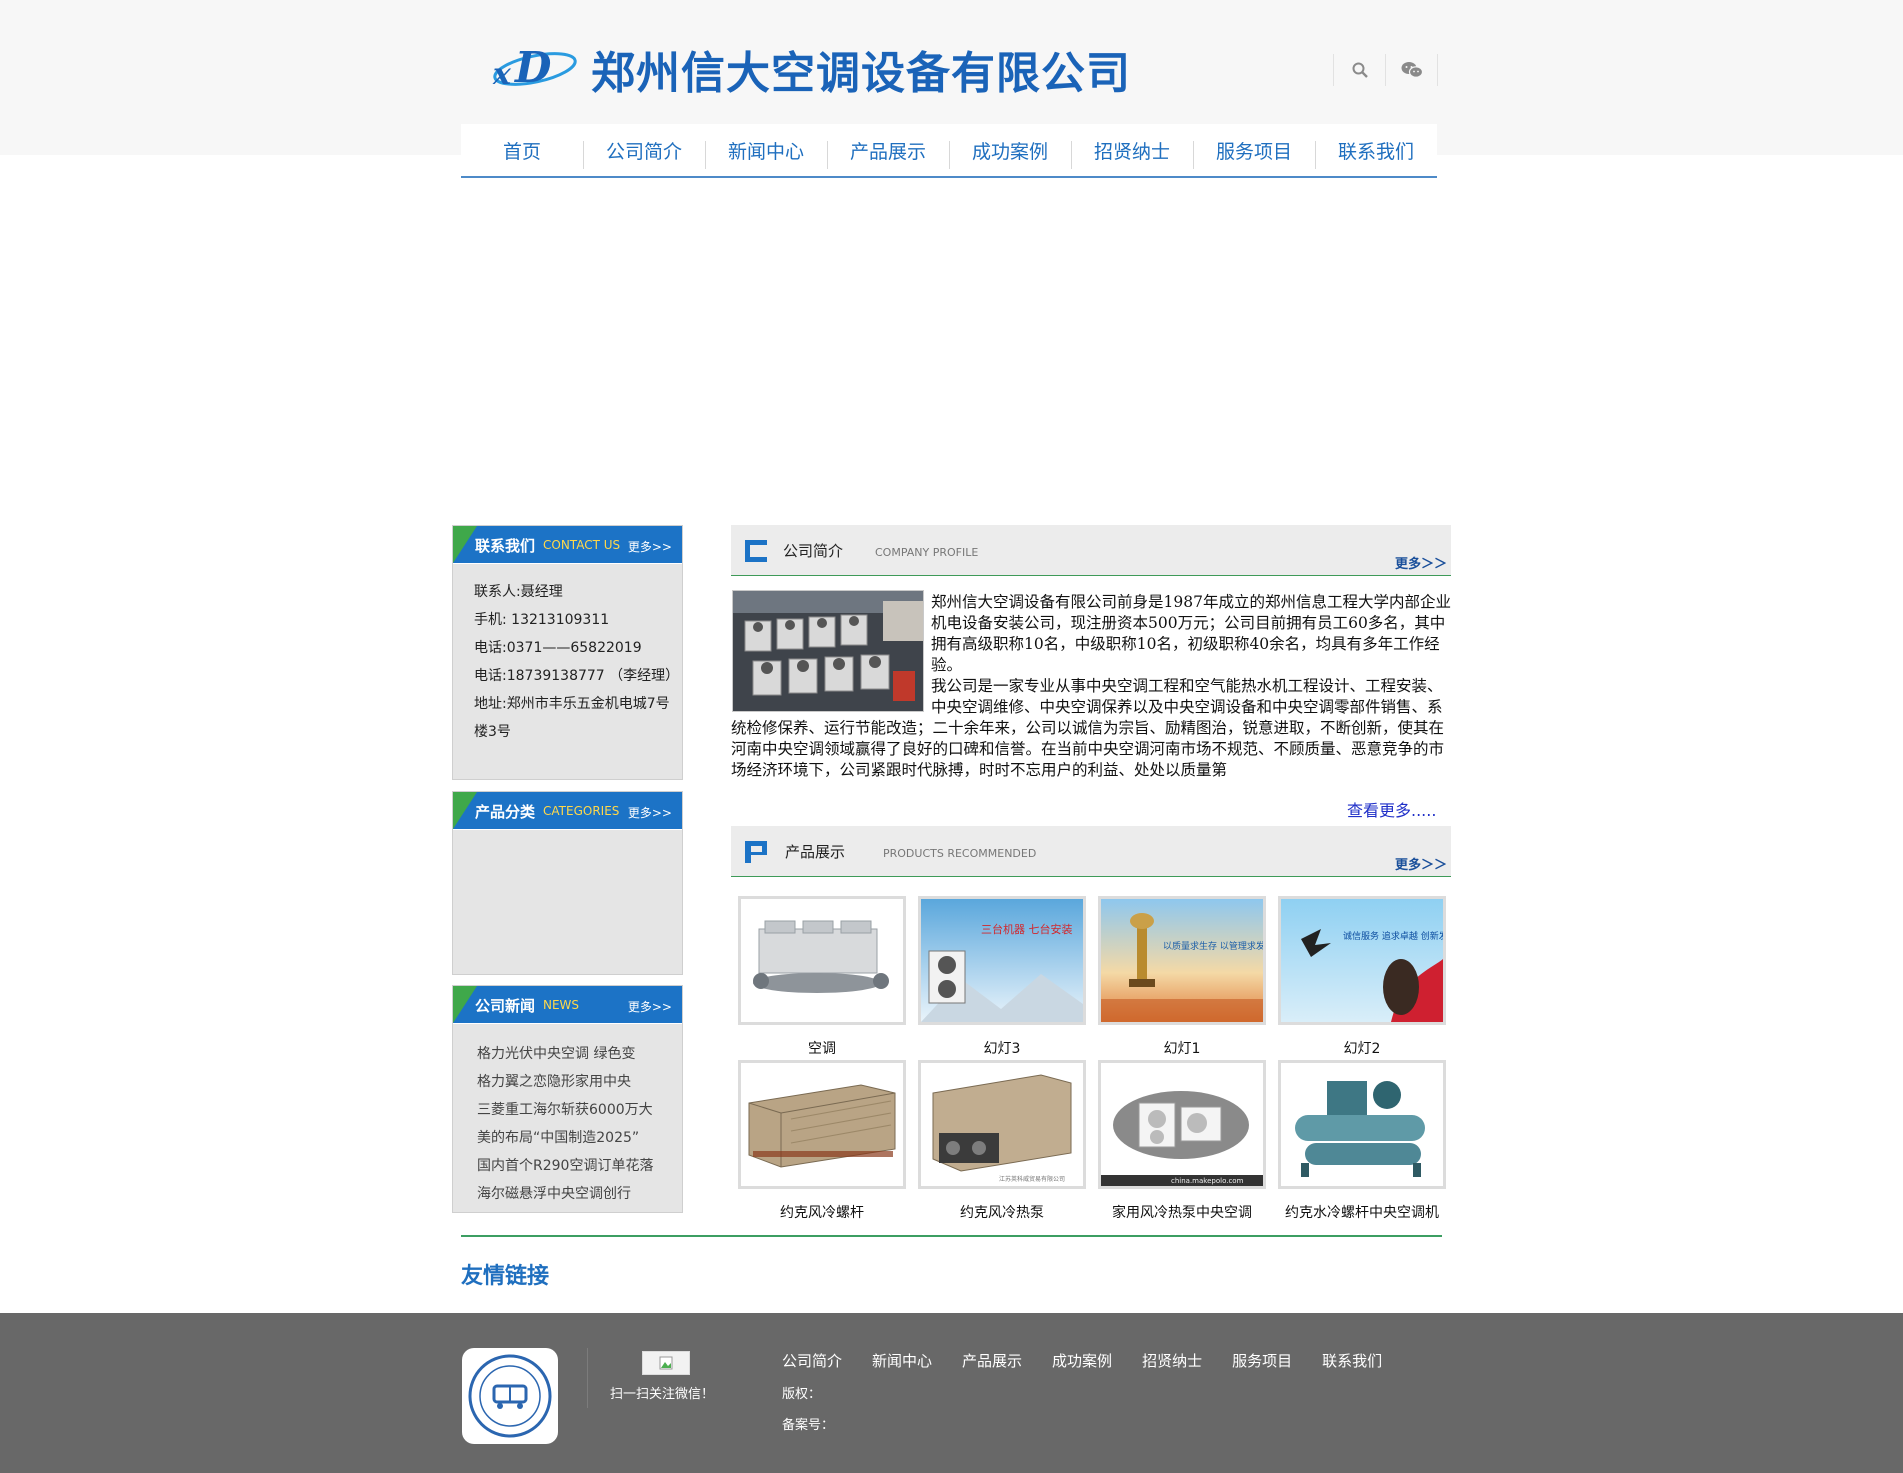 This screenshot has width=1903, height=1473. I want to click on product-card: 约克水冷螺杆中央空调机, so click(1362, 1141).